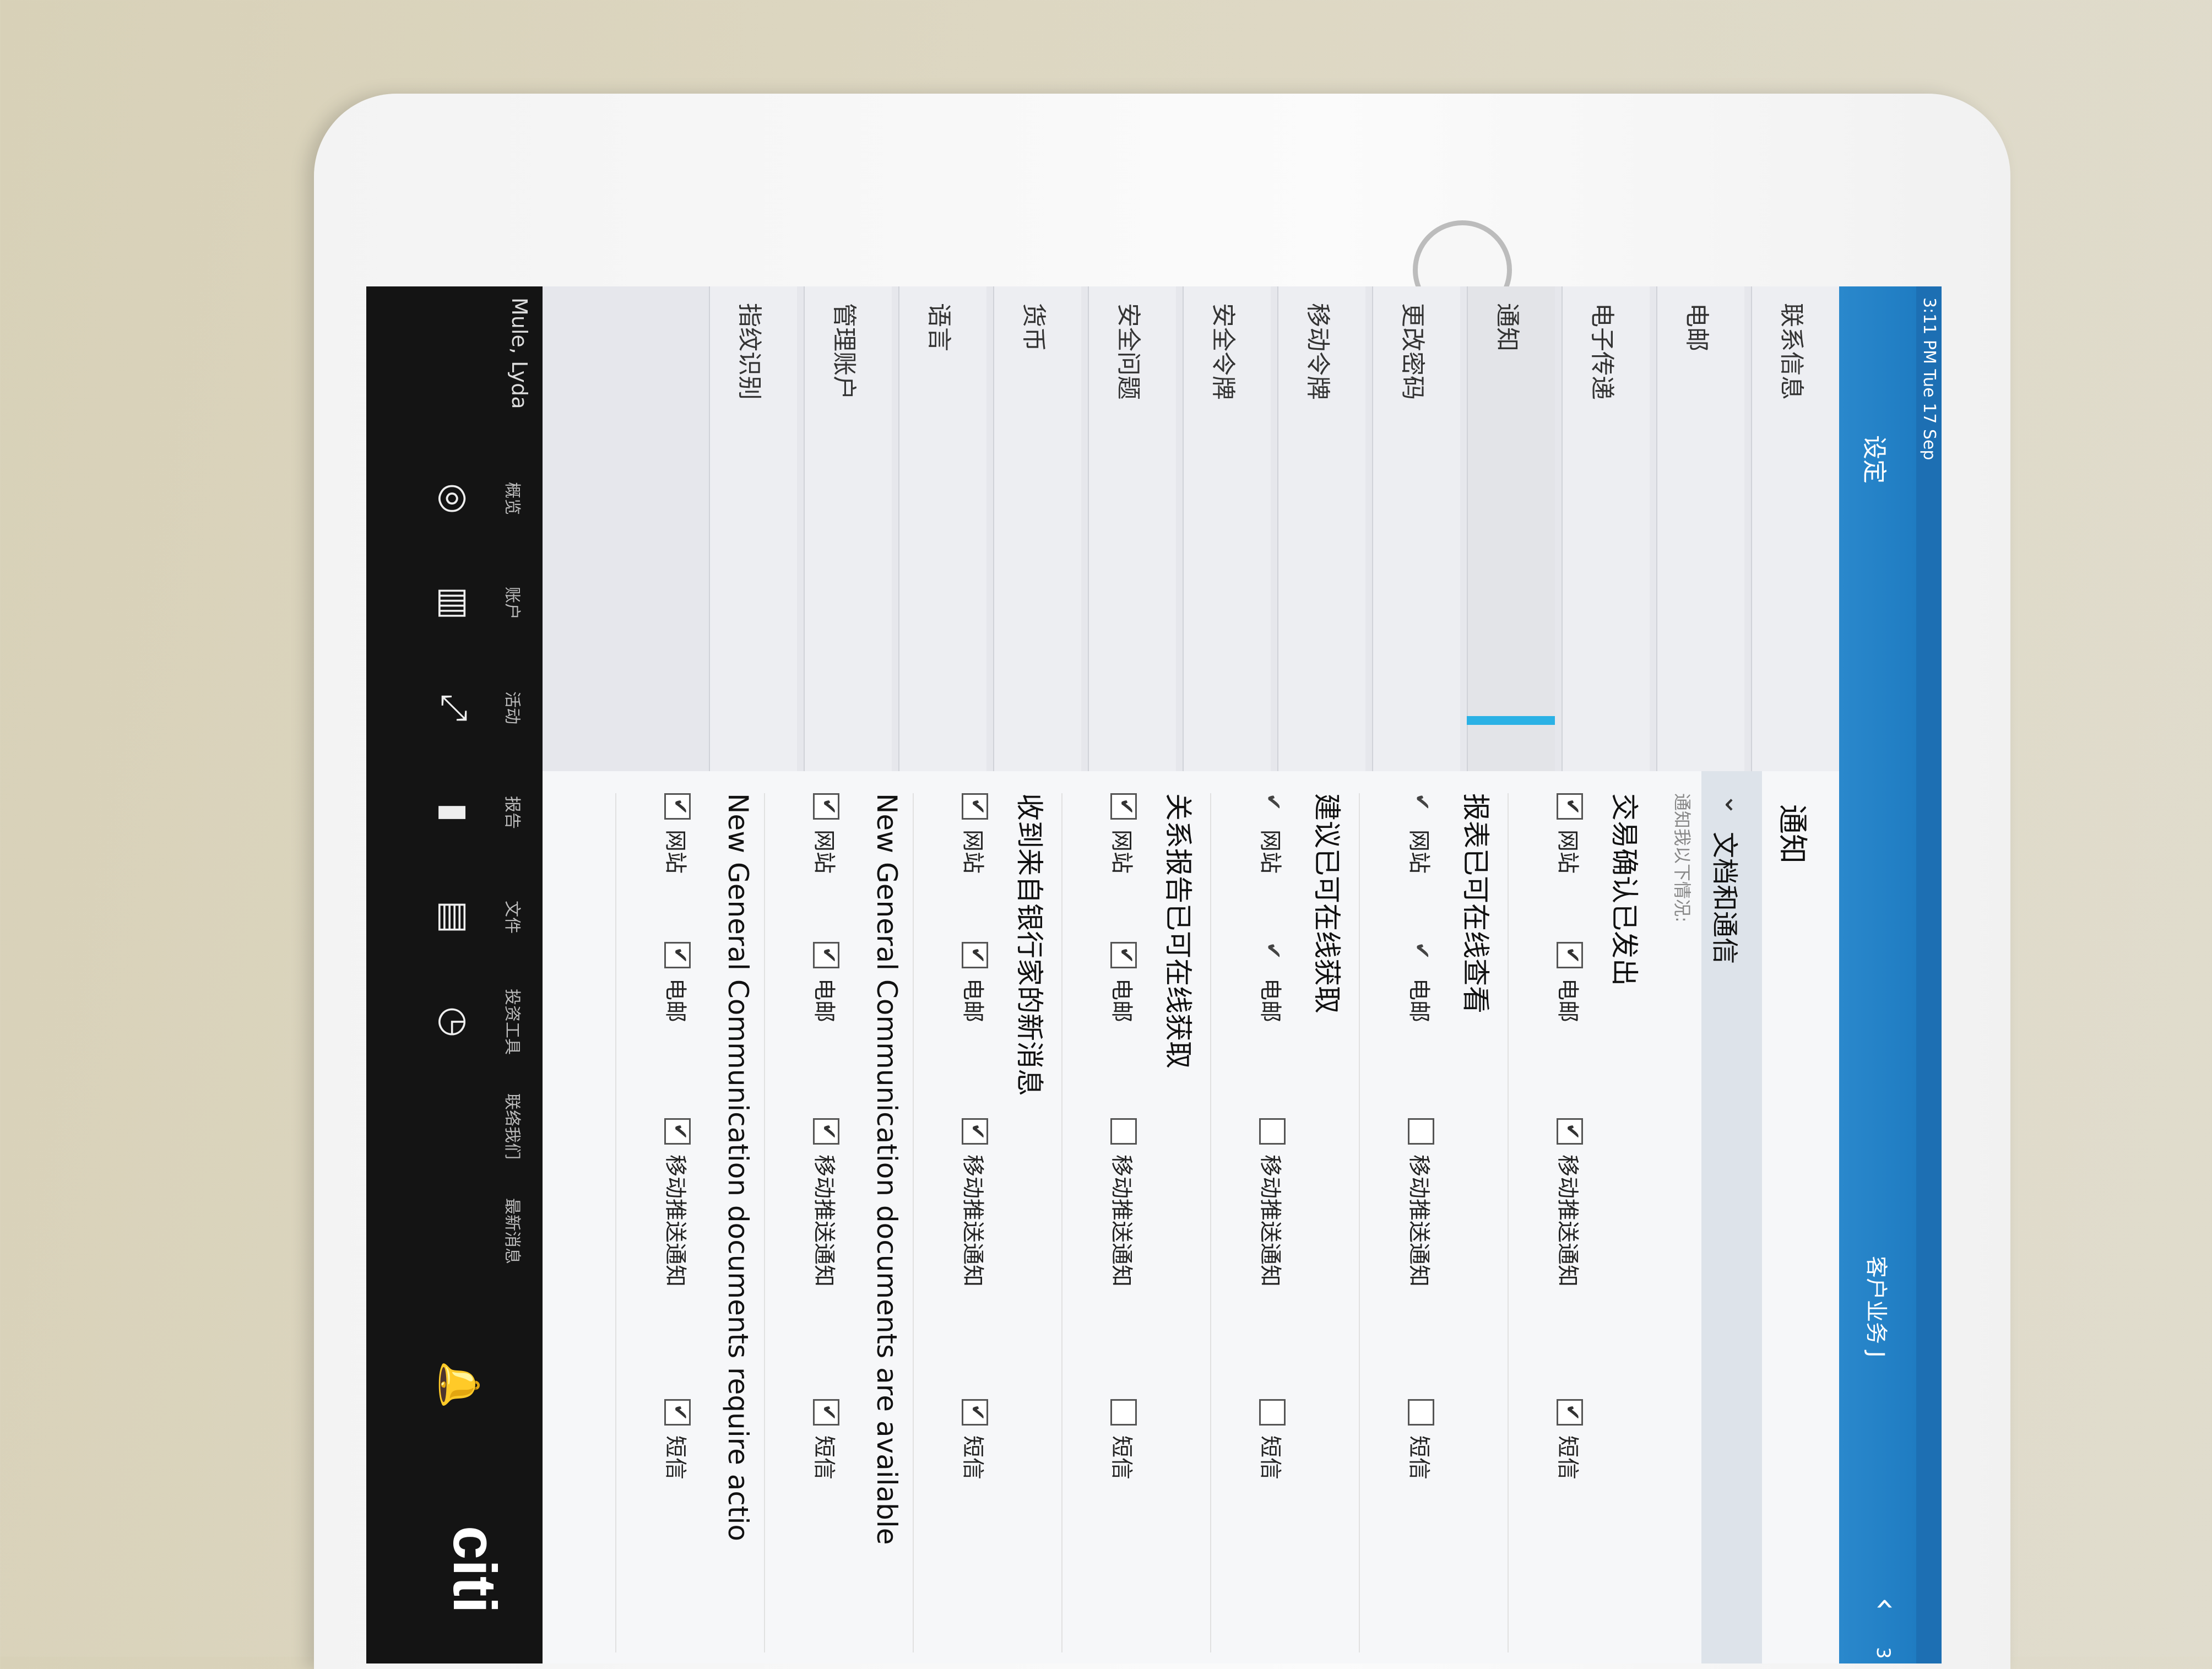 The width and height of the screenshot is (2212, 1669). Describe the element at coordinates (454, 1231) in the screenshot. I see `nav-item: 最新消息` at that location.